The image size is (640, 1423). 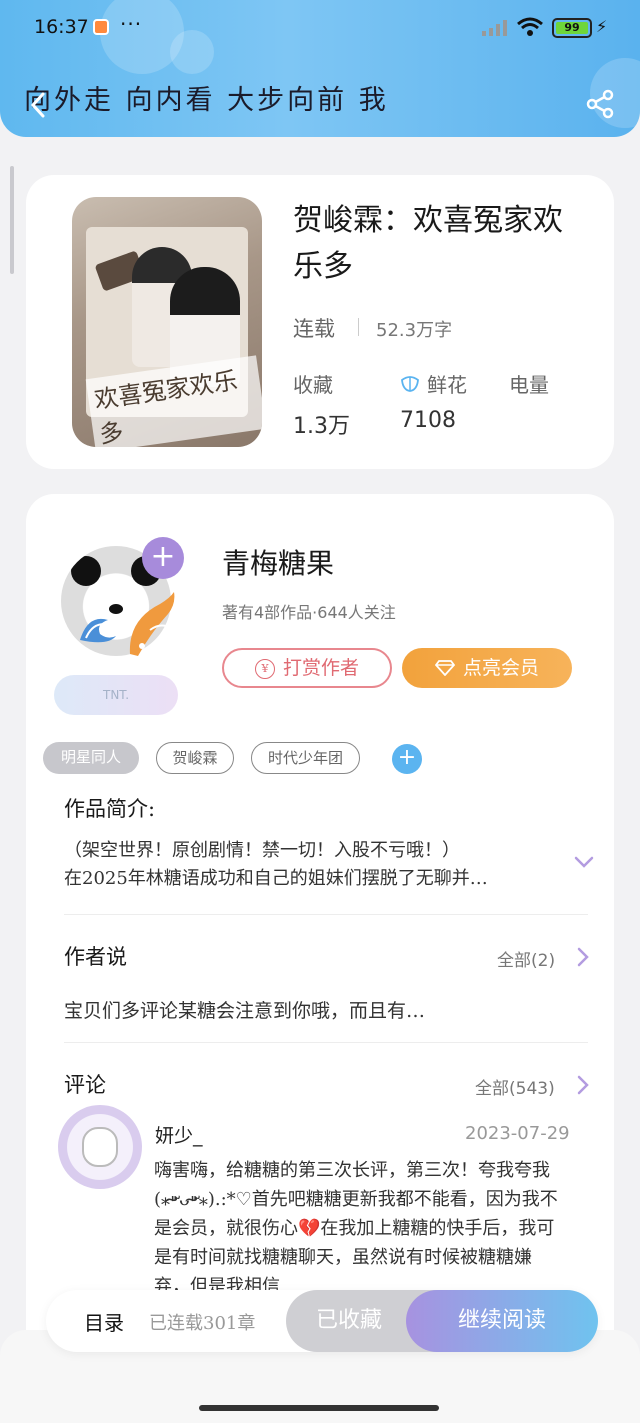 What do you see at coordinates (602, 26) in the screenshot?
I see `charging-icon: ⚡` at bounding box center [602, 26].